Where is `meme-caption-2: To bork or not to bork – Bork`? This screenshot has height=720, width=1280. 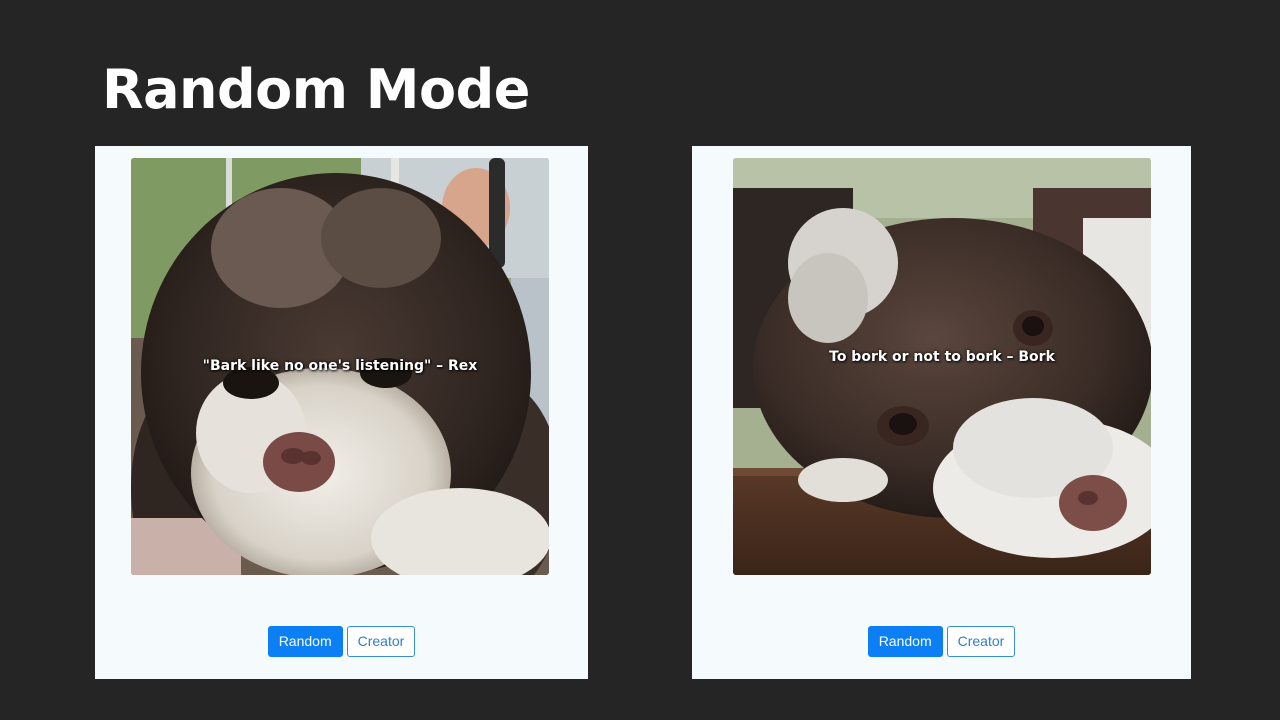 meme-caption-2: To bork or not to bork – Bork is located at coordinates (942, 357).